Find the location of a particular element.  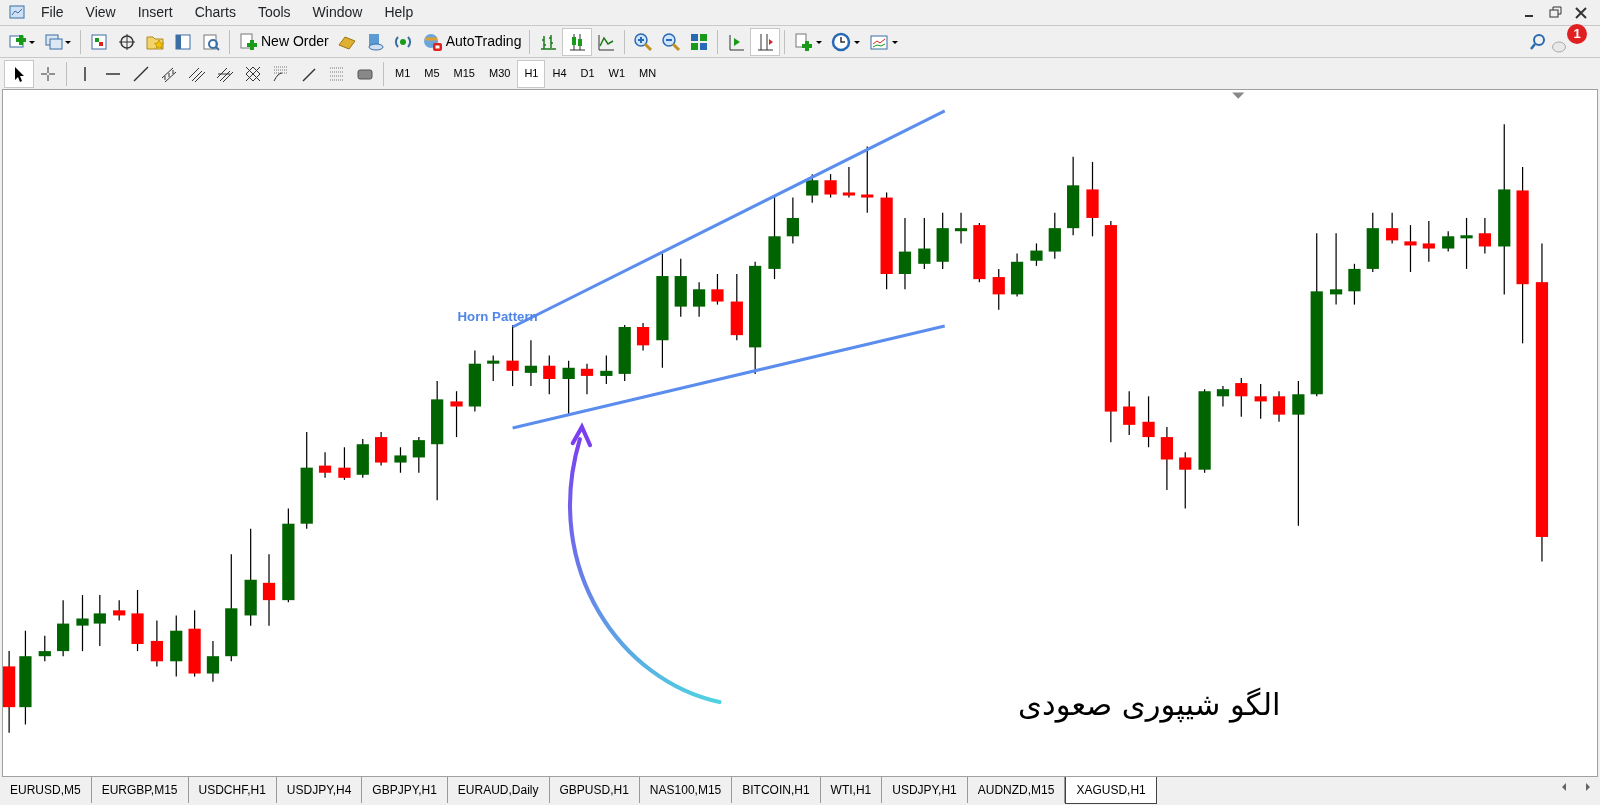

notification-badge: 1 is located at coordinates (1577, 34).